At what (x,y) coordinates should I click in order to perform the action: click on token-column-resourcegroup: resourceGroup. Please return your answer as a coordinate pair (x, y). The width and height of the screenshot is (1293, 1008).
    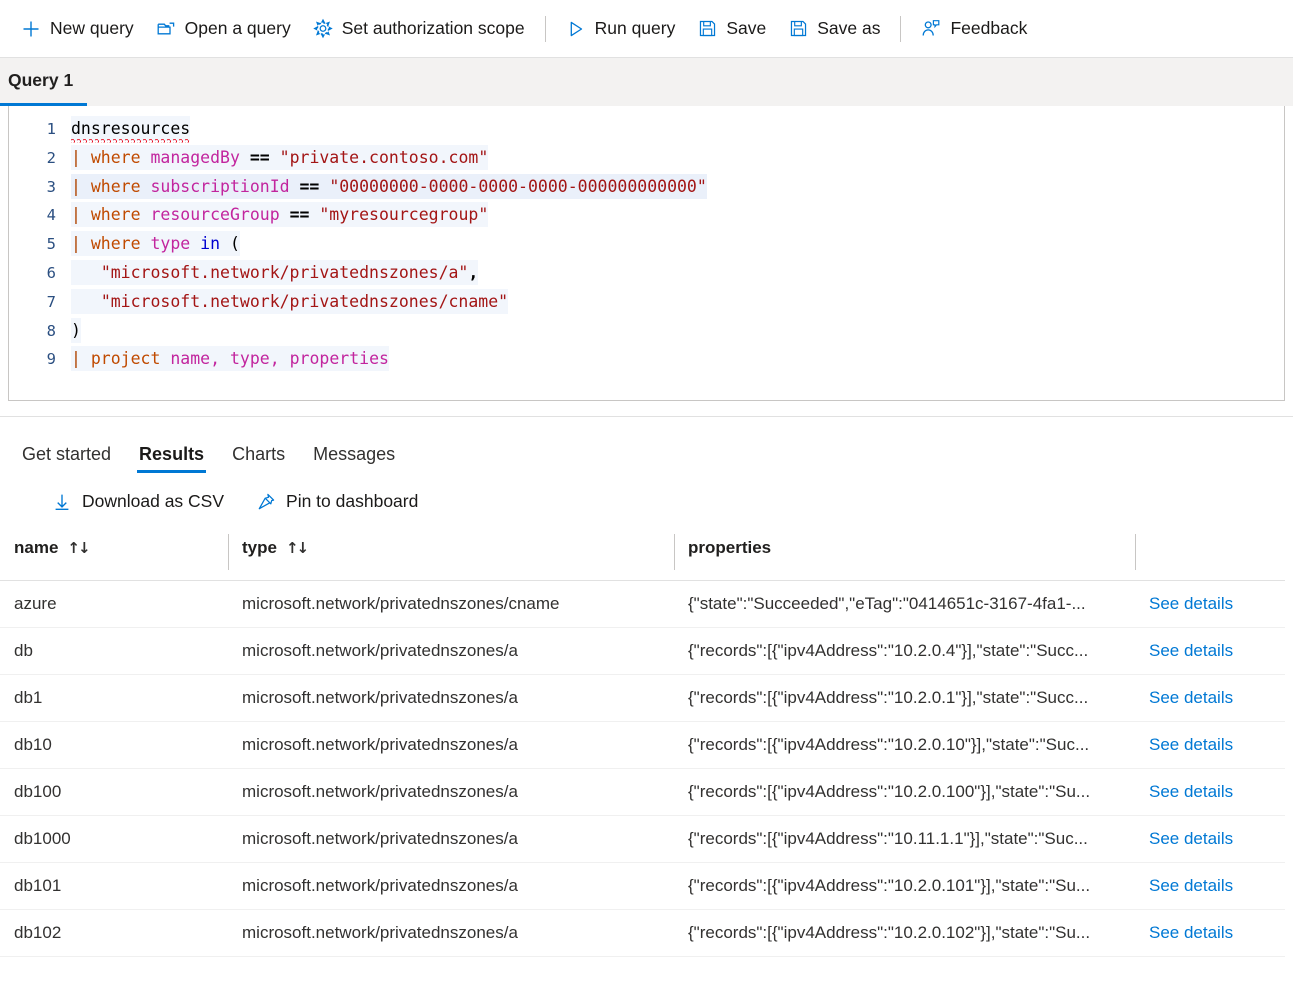
    Looking at the image, I should click on (215, 215).